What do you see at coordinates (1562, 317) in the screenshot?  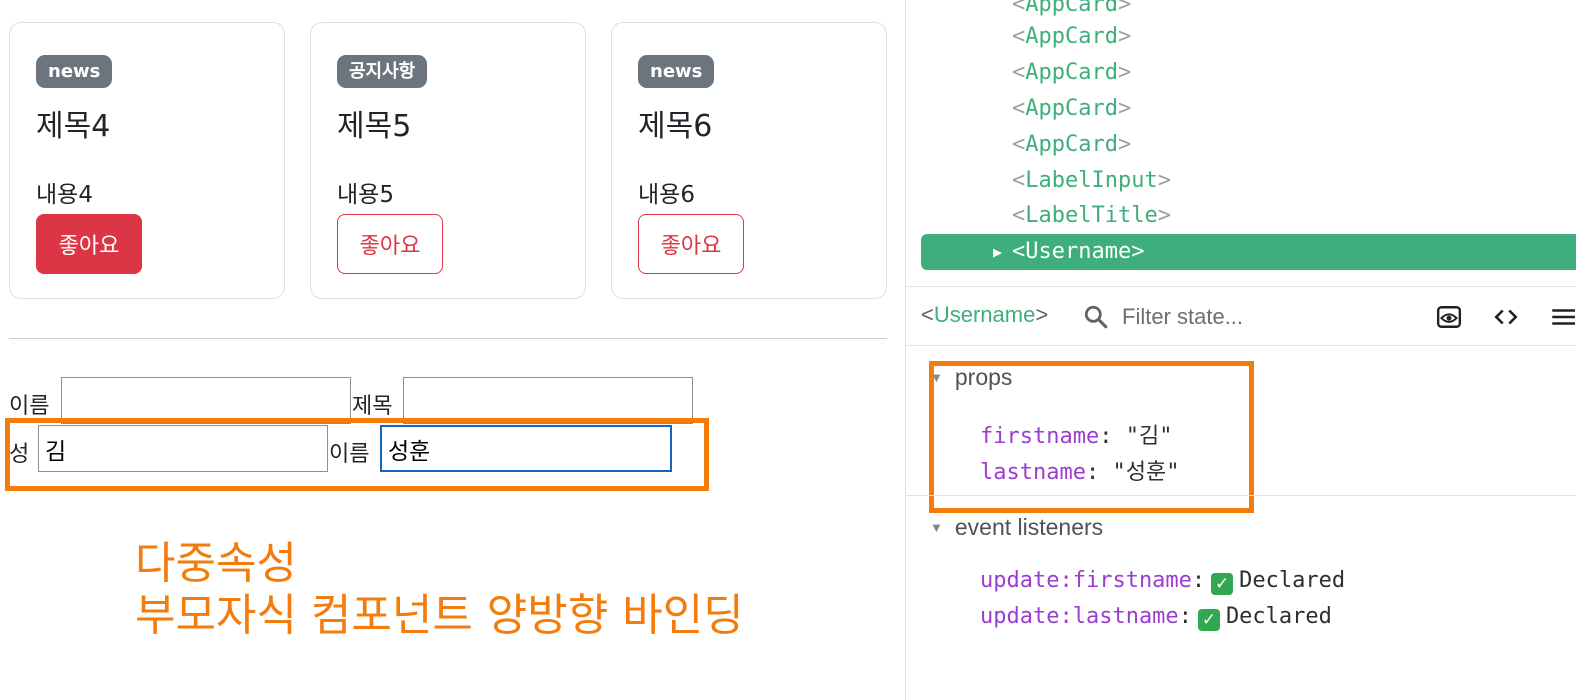 I see `menu-icon` at bounding box center [1562, 317].